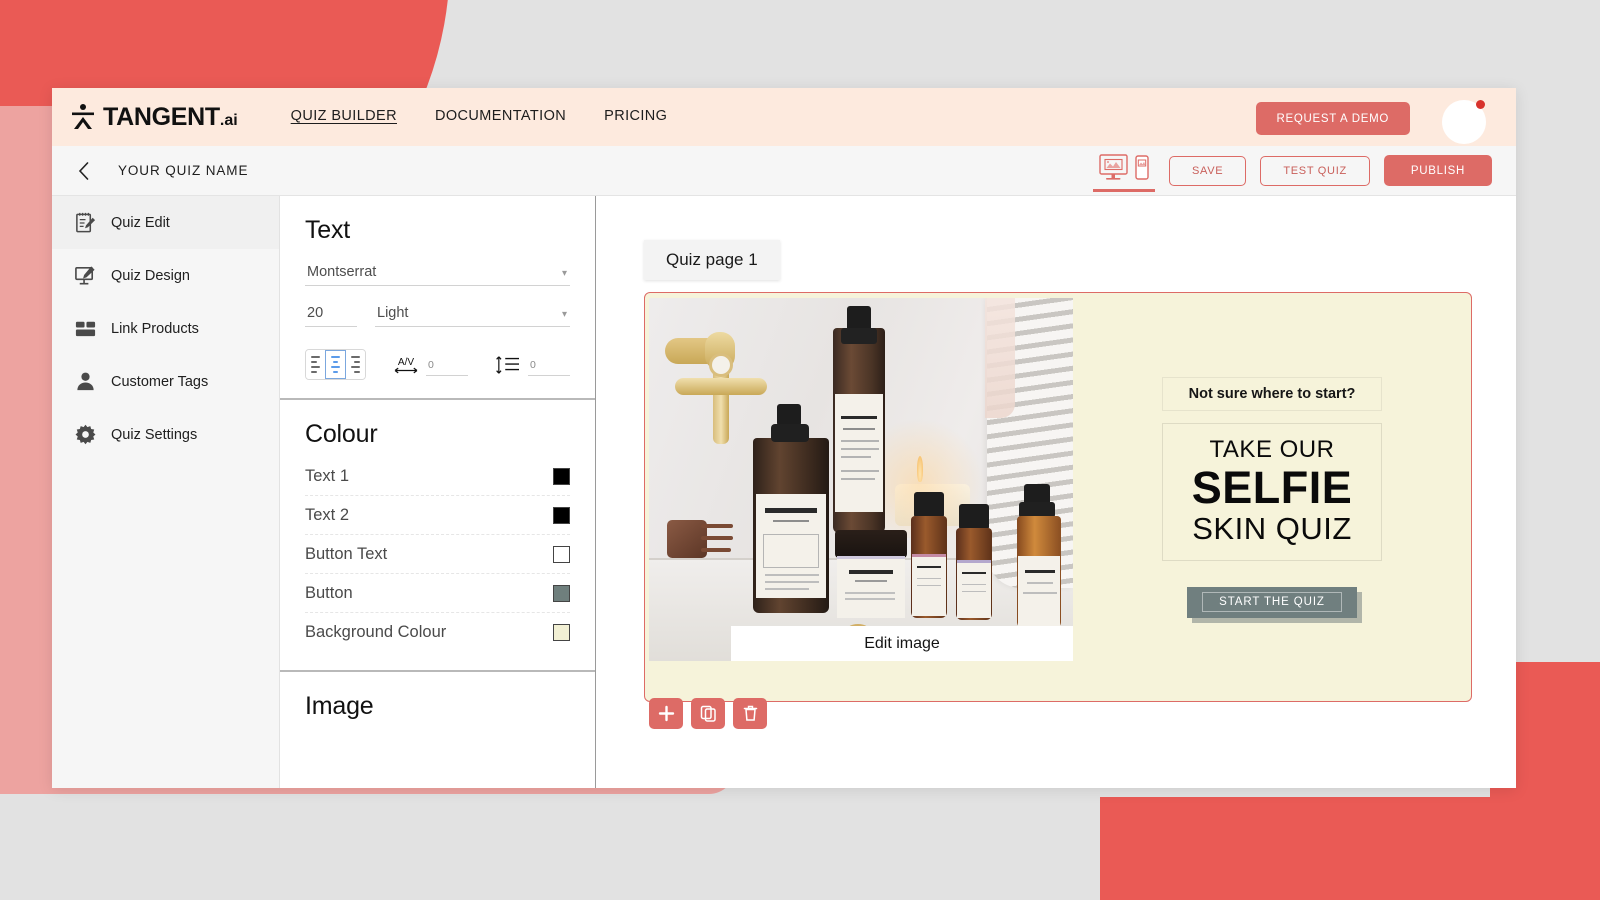  Describe the element at coordinates (376, 632) in the screenshot. I see `colour-label: Background Colour` at that location.